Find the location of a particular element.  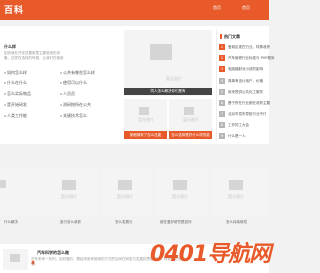

rank-badge: 1 is located at coordinates (222, 47).